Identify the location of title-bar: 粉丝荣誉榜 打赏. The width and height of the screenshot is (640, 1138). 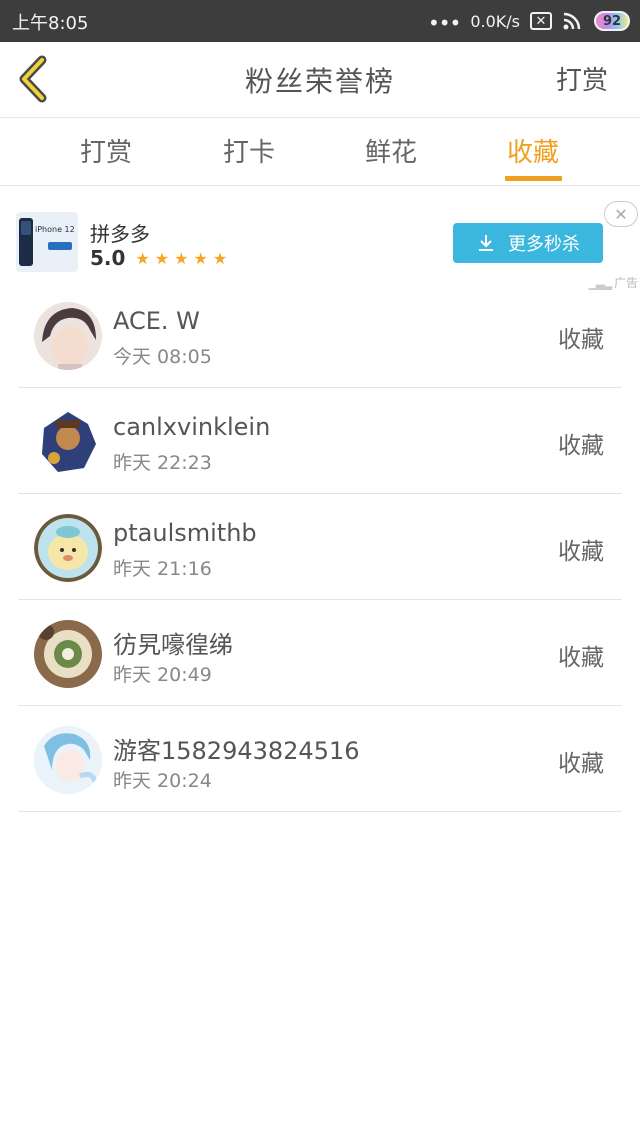
(320, 80).